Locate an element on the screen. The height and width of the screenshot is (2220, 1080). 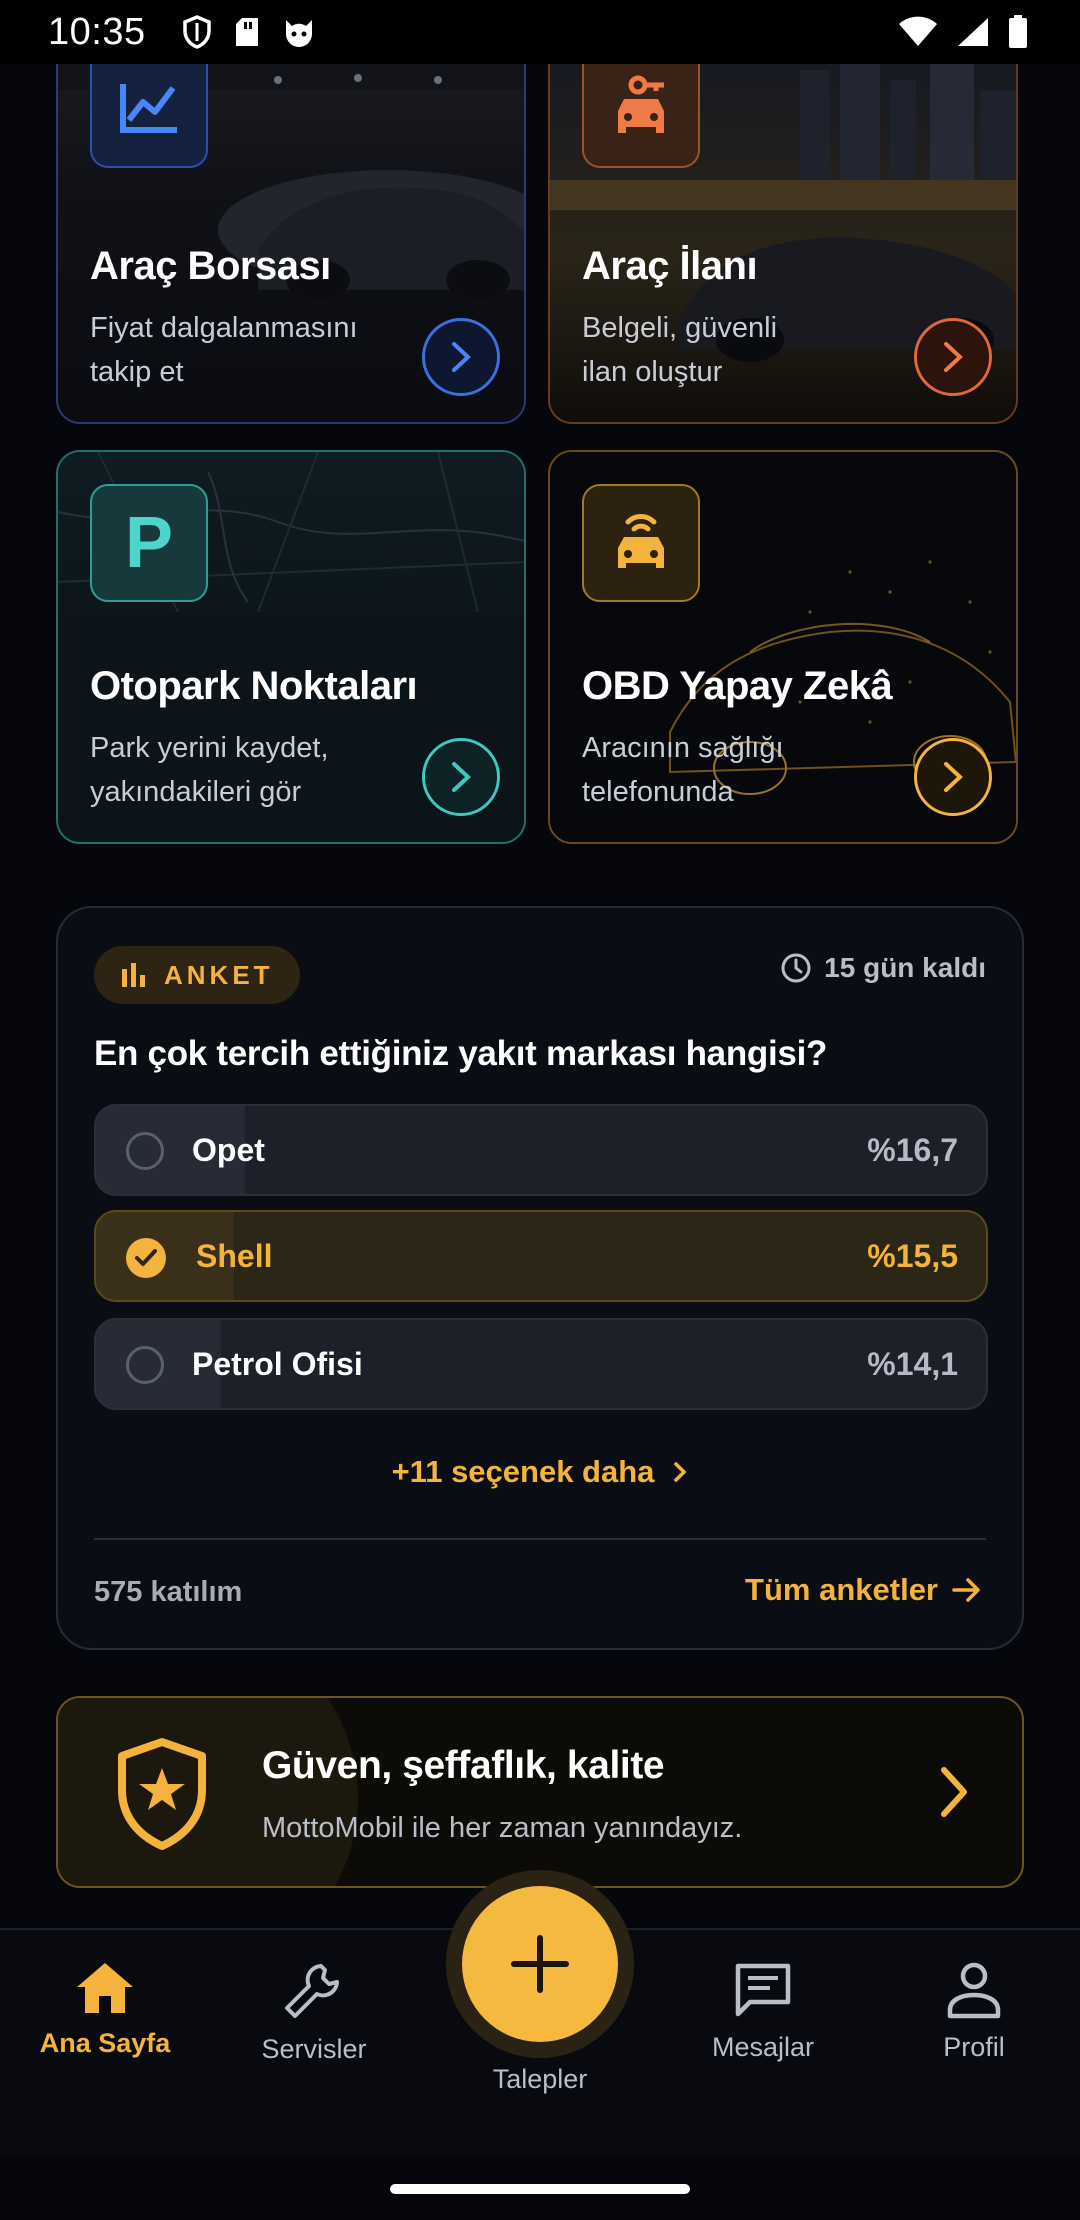
card-subtitle: Fiyat dalgalanmasını takip et is located at coordinates (224, 350).